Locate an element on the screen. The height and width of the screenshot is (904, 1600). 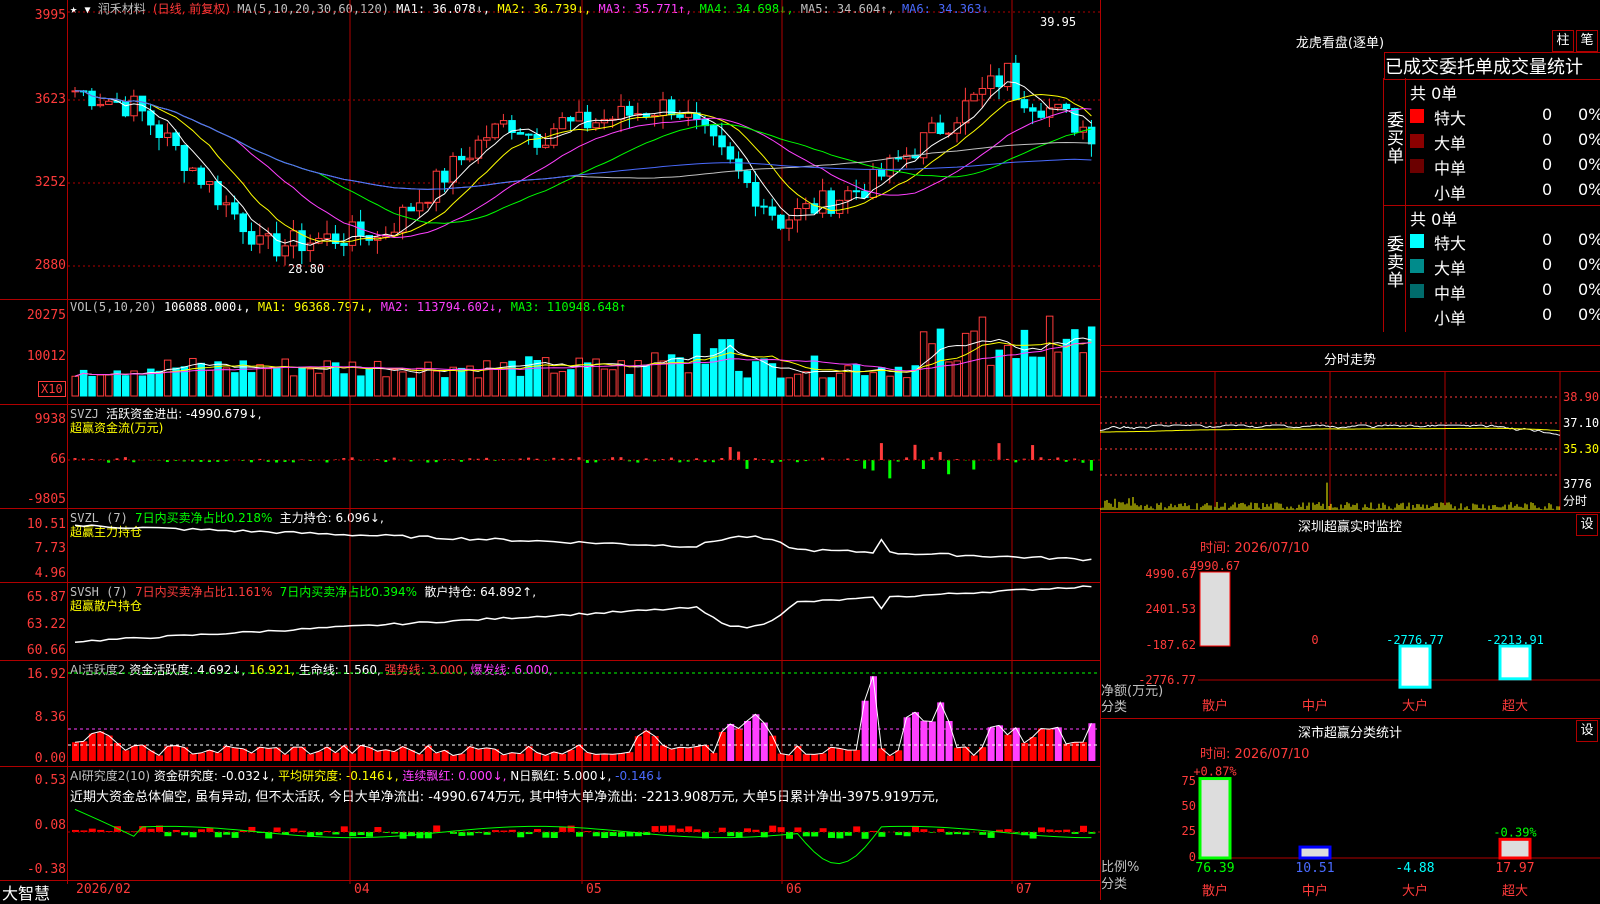
class-title: 深市超赢分类统计 is located at coordinates (1350, 731).